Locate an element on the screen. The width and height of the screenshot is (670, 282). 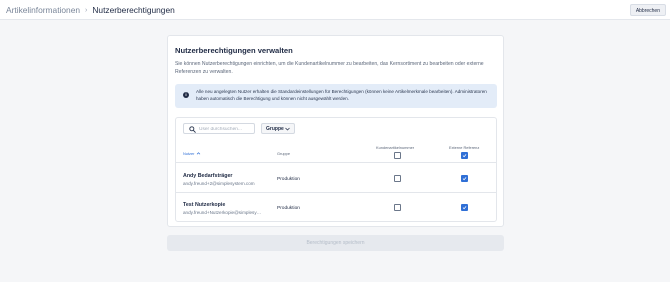
card-title: Nutzerberechtigungen verwalten is located at coordinates (234, 50).